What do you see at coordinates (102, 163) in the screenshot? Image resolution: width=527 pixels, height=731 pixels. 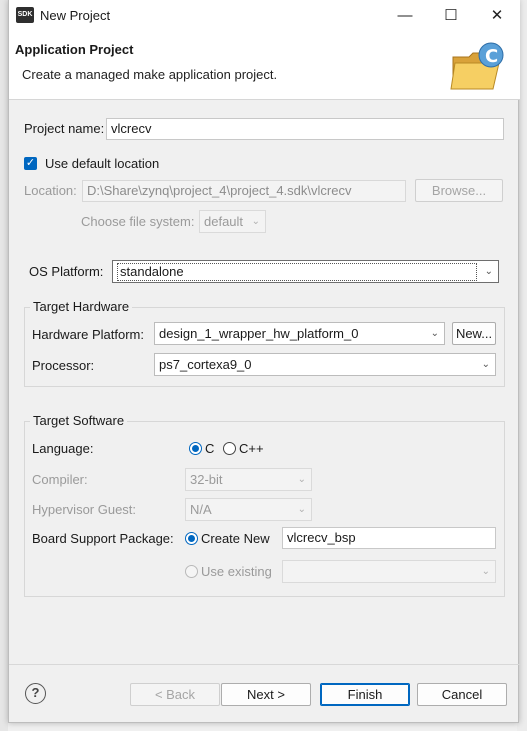 I see `use-default-location-label: Use default location` at bounding box center [102, 163].